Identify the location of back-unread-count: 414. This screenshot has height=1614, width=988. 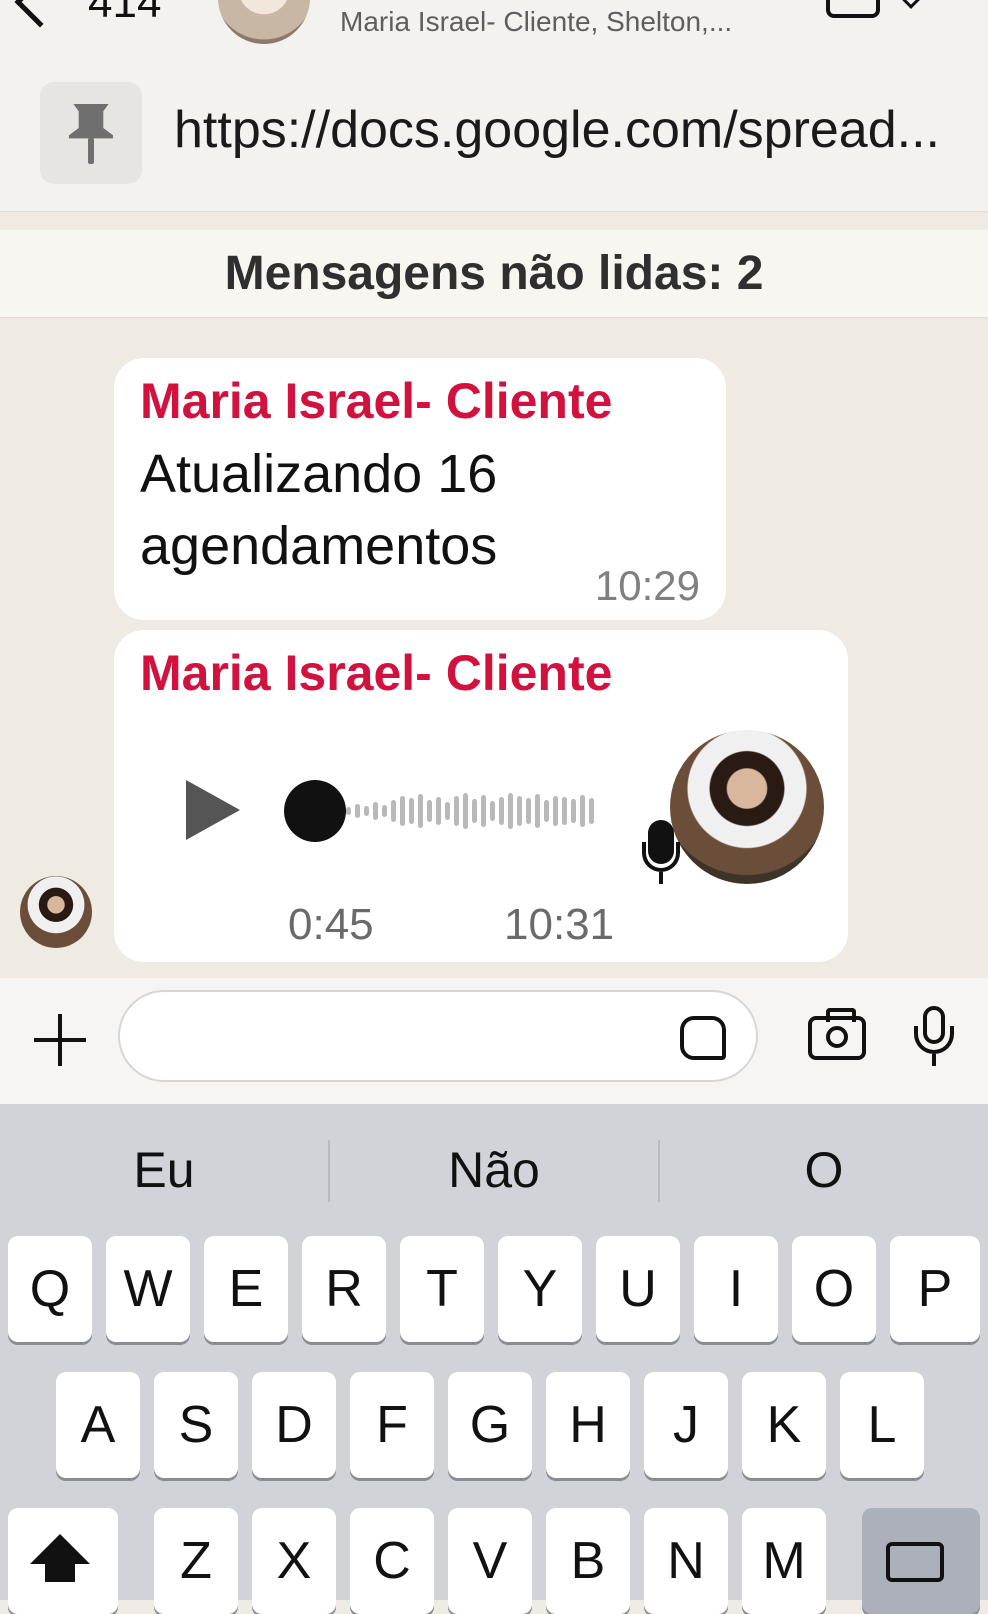
(124, 14).